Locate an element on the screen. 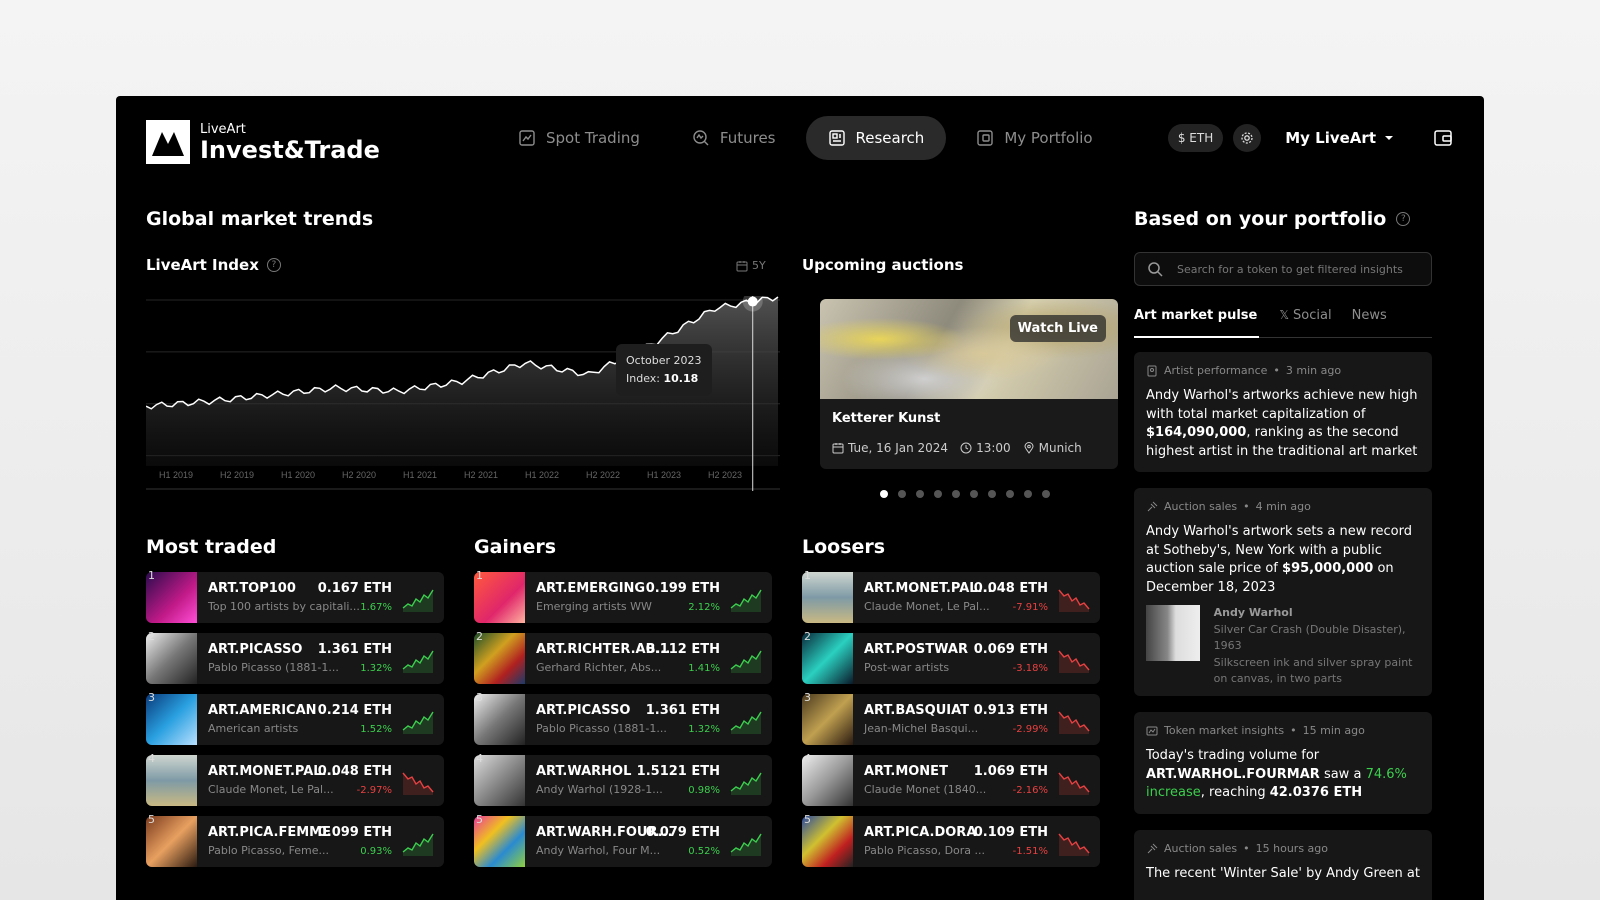  brand-name: Invest&Trade is located at coordinates (290, 149).